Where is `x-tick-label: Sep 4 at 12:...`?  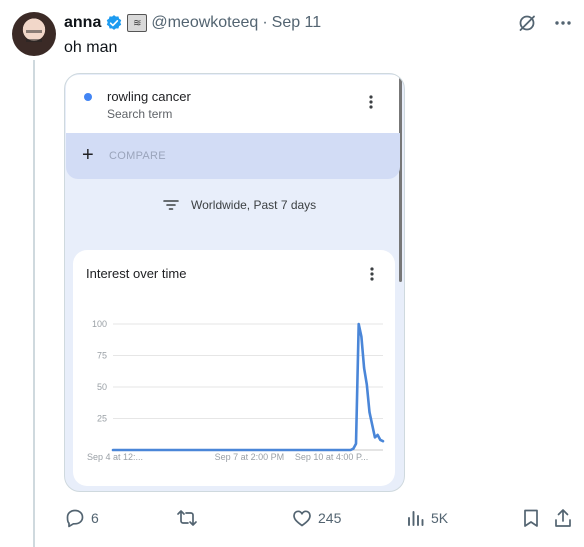 x-tick-label: Sep 4 at 12:... is located at coordinates (115, 457).